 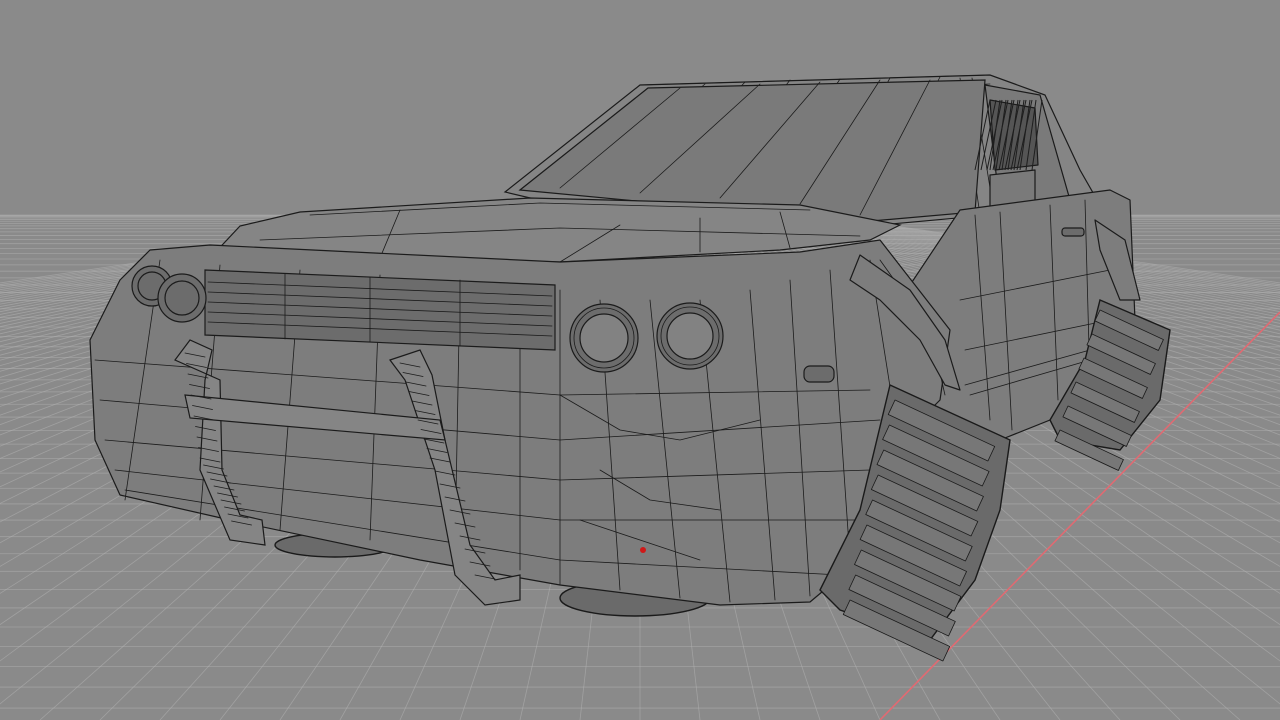 What do you see at coordinates (182, 298) in the screenshot?
I see `headlight-left-inner` at bounding box center [182, 298].